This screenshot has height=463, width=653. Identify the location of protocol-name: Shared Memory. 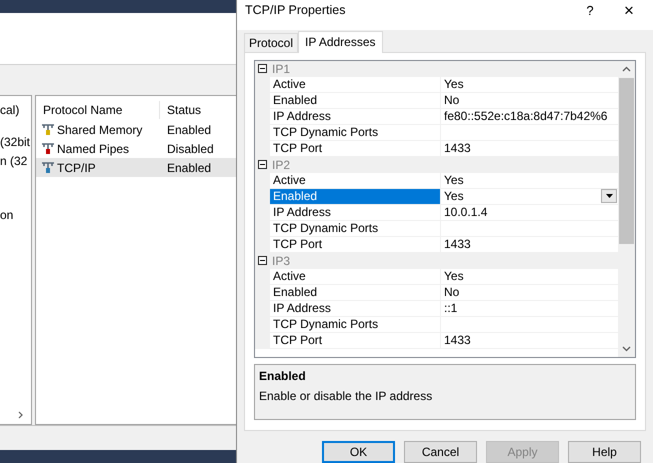
(99, 130).